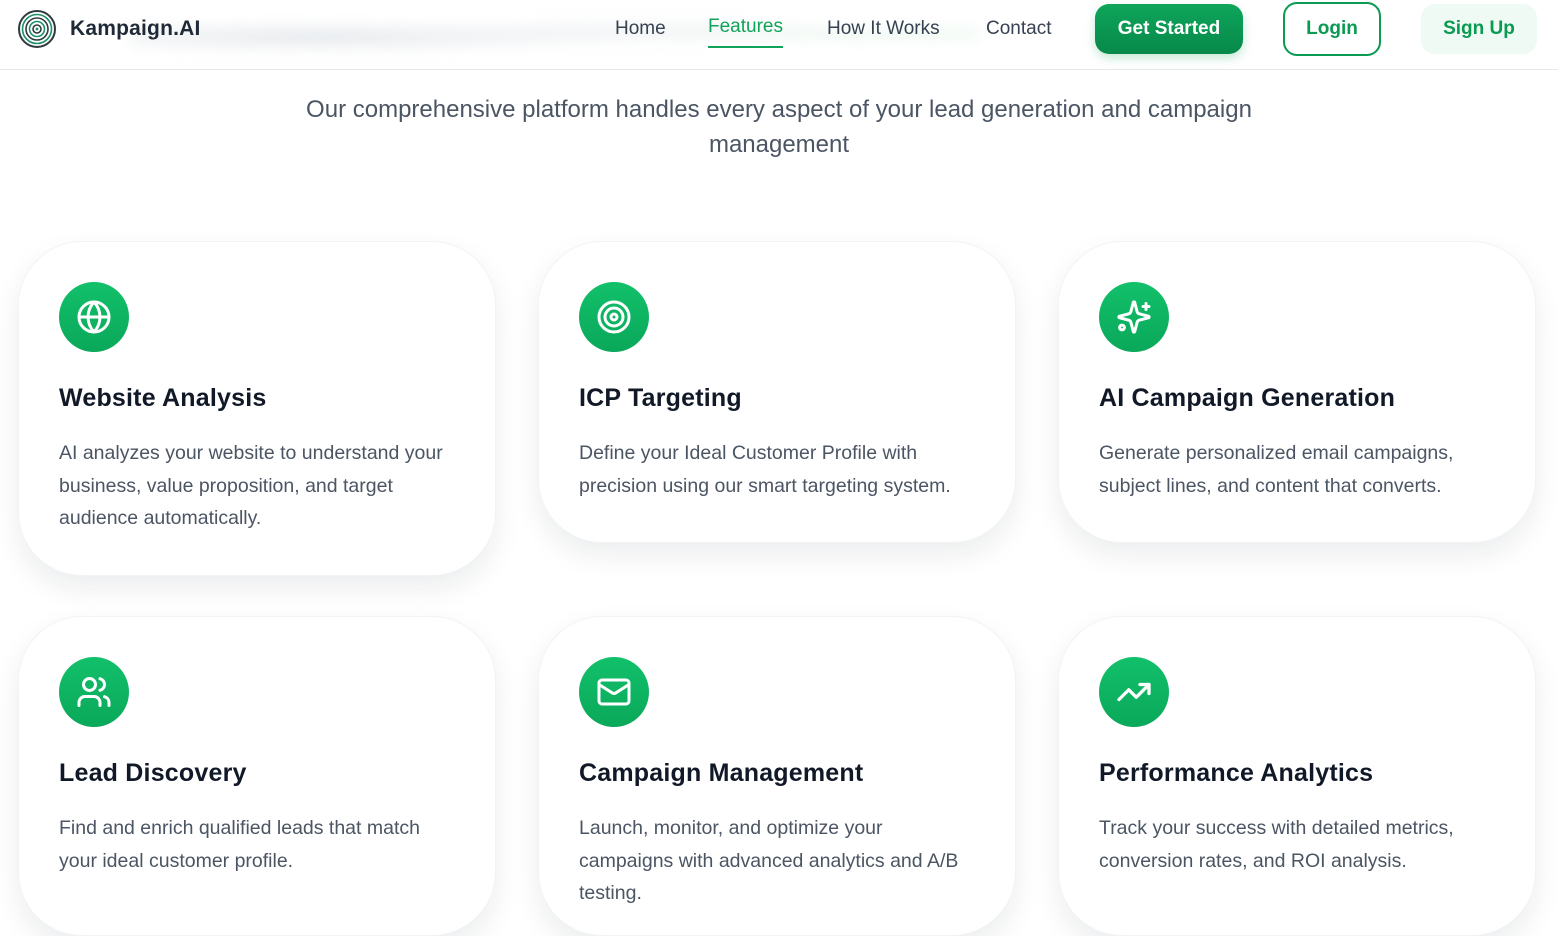 The width and height of the screenshot is (1558, 936). I want to click on feature-title: ICP Targeting, so click(660, 398).